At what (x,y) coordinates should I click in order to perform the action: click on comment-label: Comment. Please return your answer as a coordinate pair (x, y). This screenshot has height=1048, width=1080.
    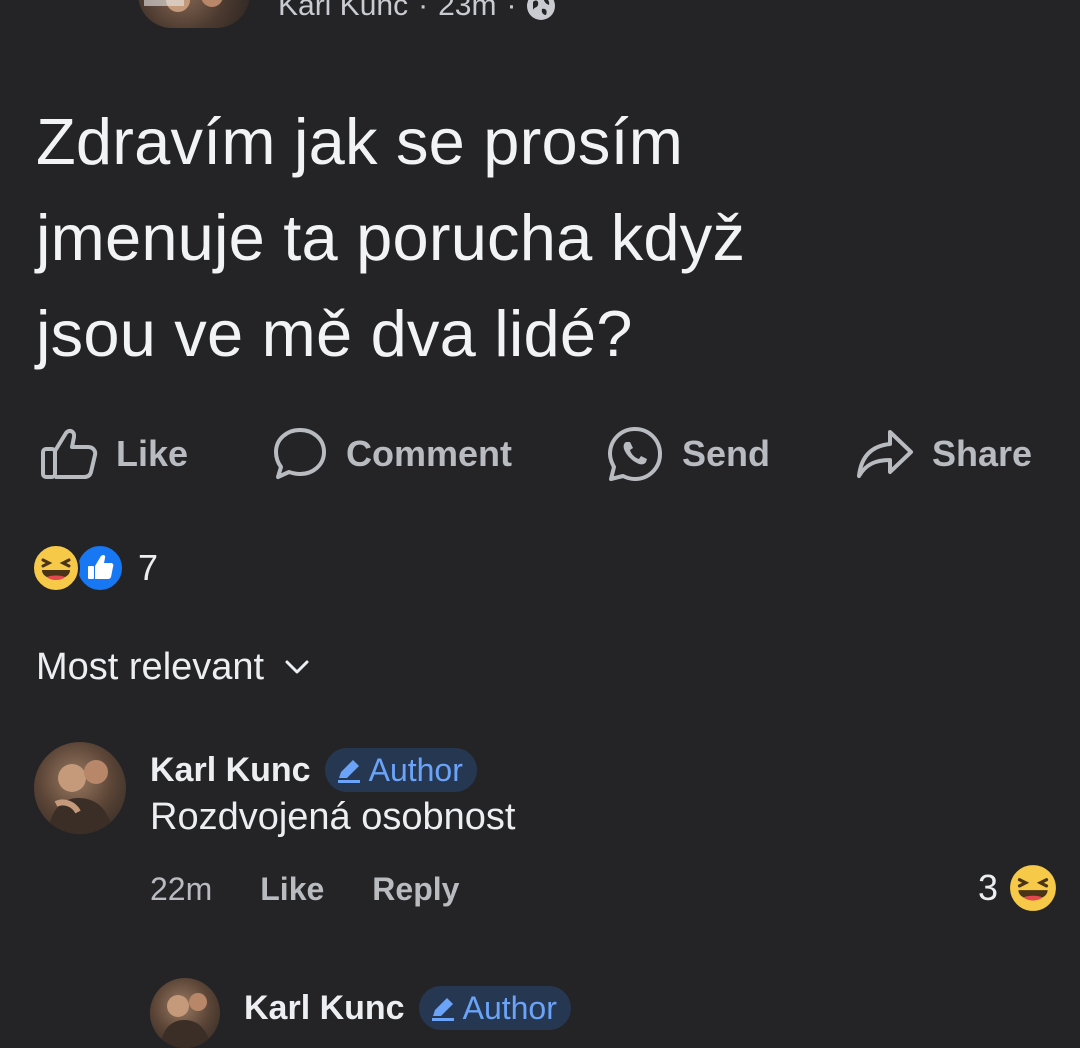
    Looking at the image, I should click on (429, 453).